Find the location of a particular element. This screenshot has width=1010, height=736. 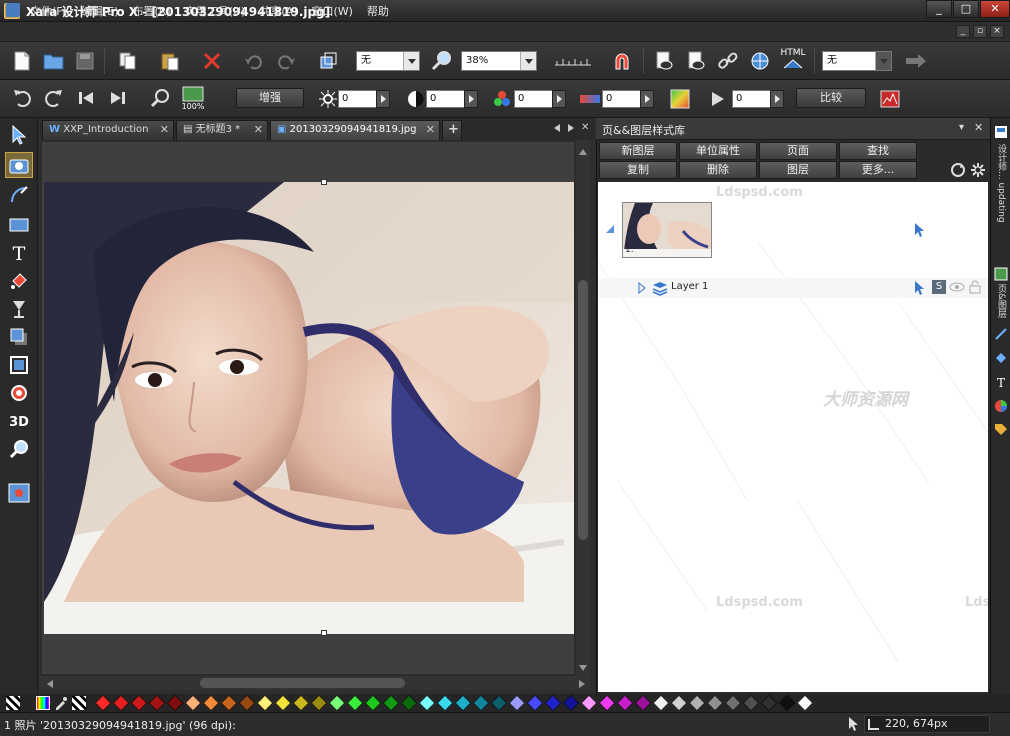

text-tool-icon: T is located at coordinates (19, 253).